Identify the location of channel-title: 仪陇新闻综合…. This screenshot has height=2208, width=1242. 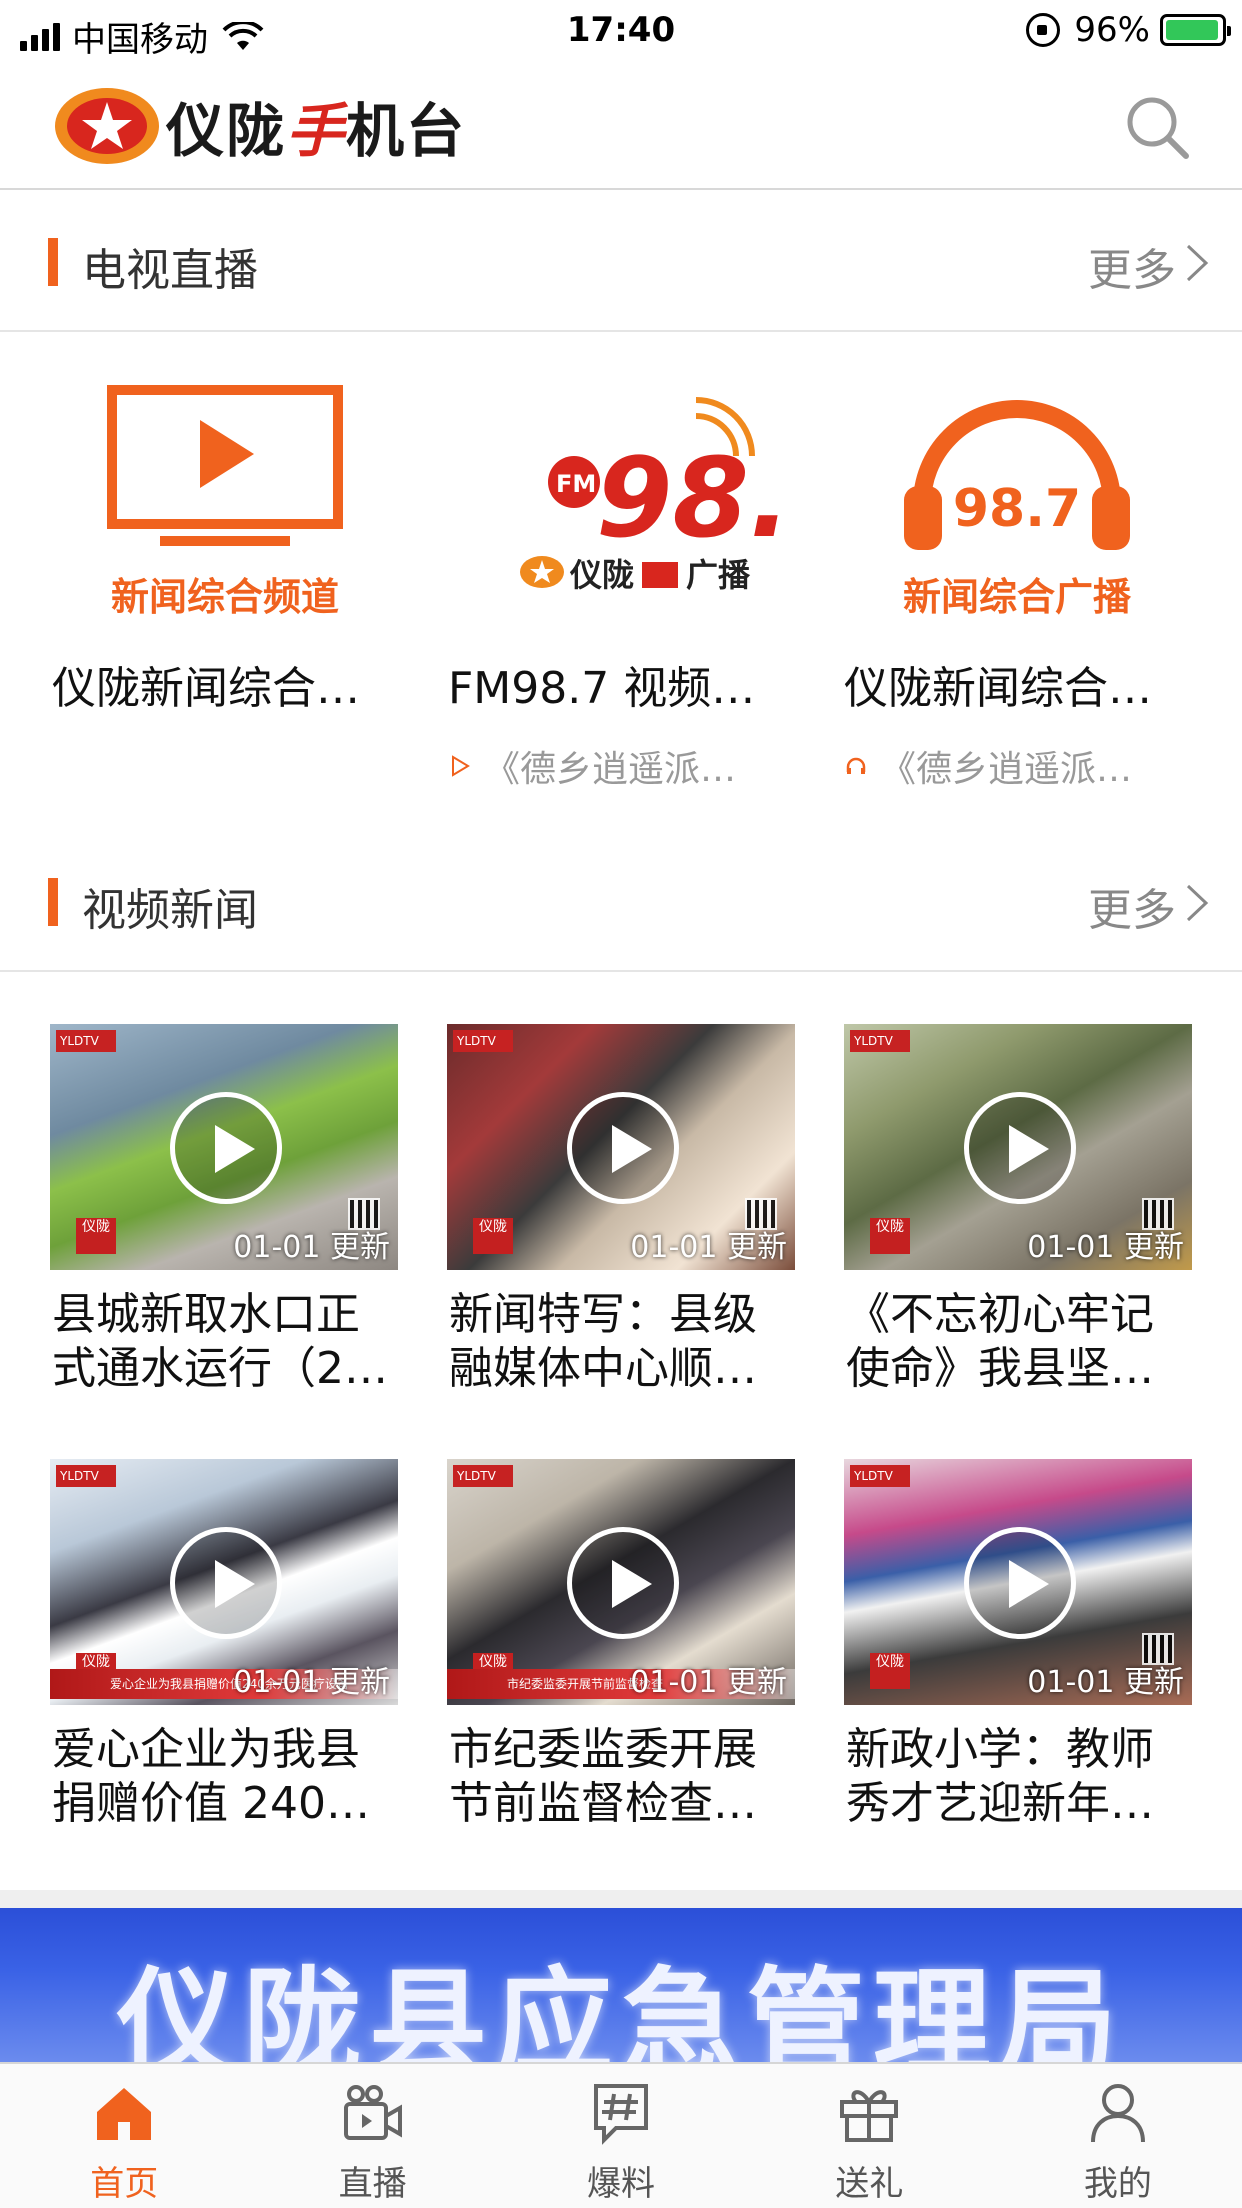
(998, 688).